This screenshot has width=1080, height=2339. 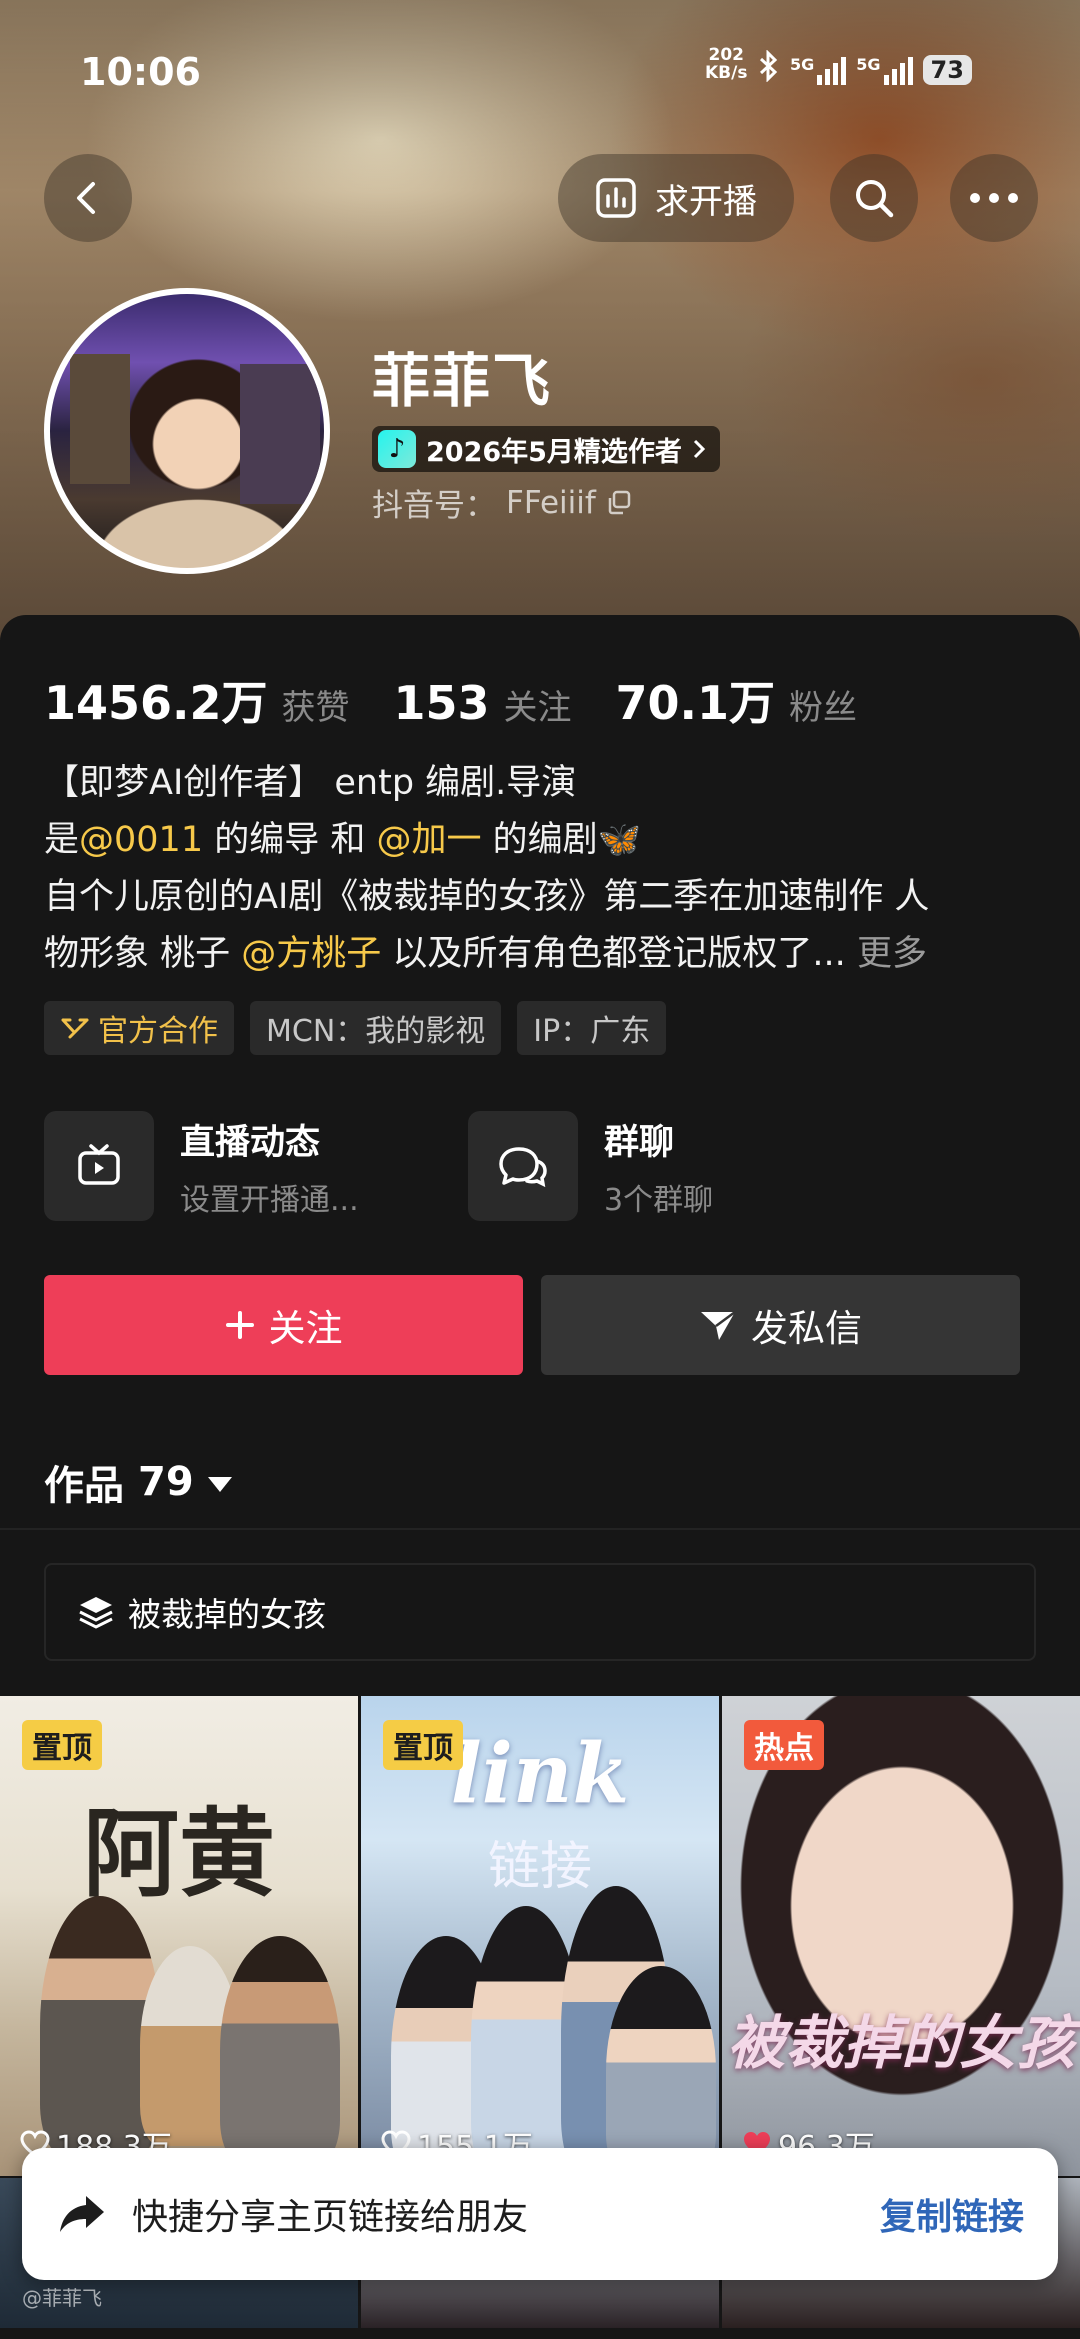 What do you see at coordinates (540, 198) in the screenshot?
I see `top-nav: 求开播` at bounding box center [540, 198].